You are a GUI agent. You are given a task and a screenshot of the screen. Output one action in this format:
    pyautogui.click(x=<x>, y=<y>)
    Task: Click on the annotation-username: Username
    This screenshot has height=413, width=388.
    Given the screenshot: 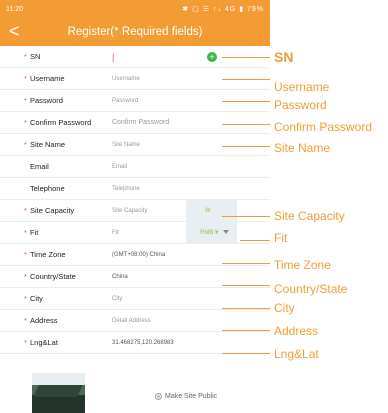 What is the action you would take?
    pyautogui.click(x=302, y=87)
    